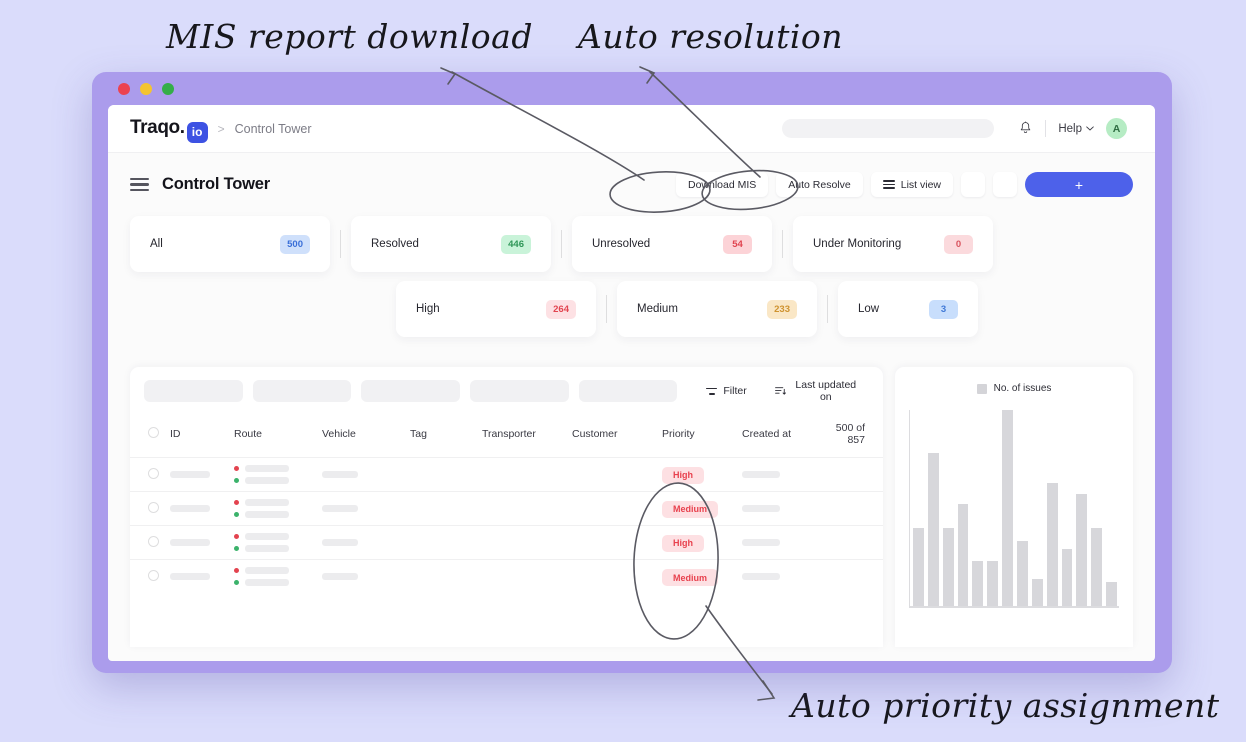  Describe the element at coordinates (908, 309) in the screenshot. I see `stat-card-low: Low 3` at that location.